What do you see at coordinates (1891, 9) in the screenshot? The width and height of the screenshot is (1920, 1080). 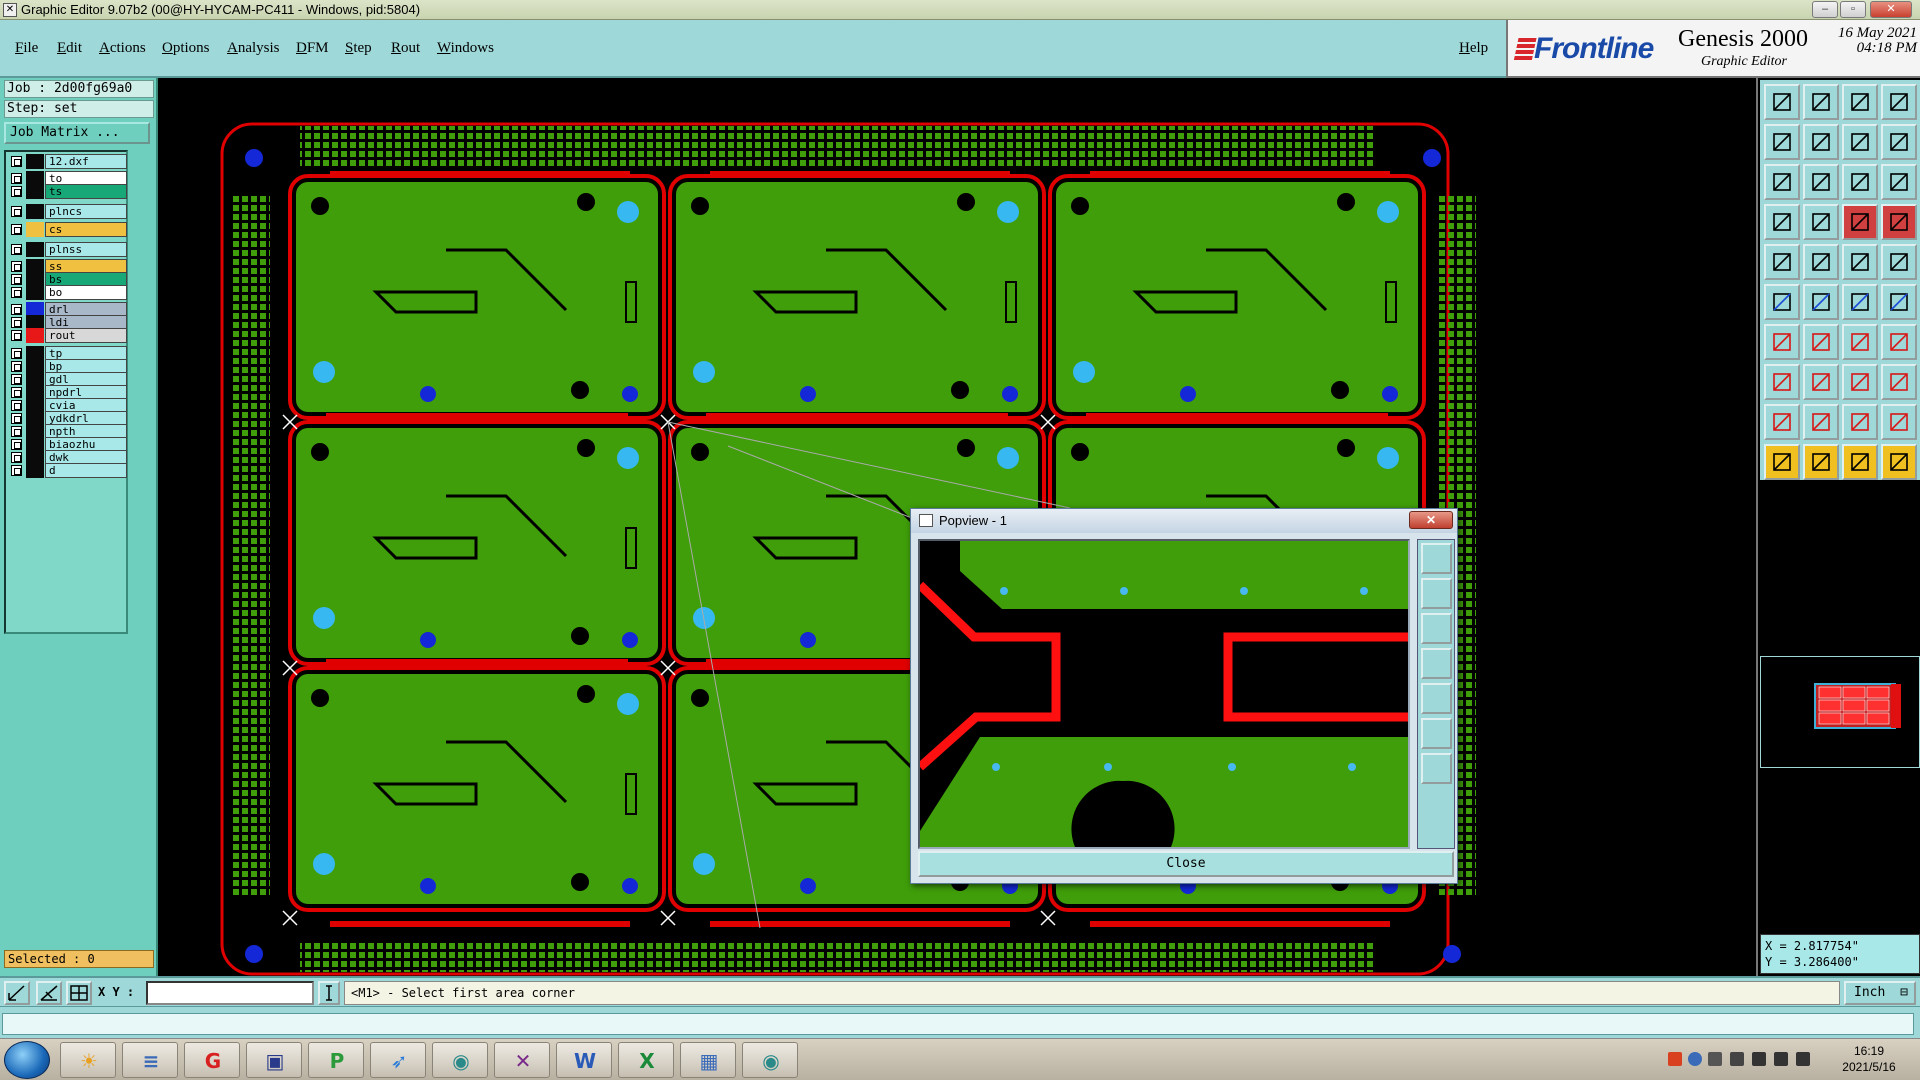 I see `window-close-button: ✕` at bounding box center [1891, 9].